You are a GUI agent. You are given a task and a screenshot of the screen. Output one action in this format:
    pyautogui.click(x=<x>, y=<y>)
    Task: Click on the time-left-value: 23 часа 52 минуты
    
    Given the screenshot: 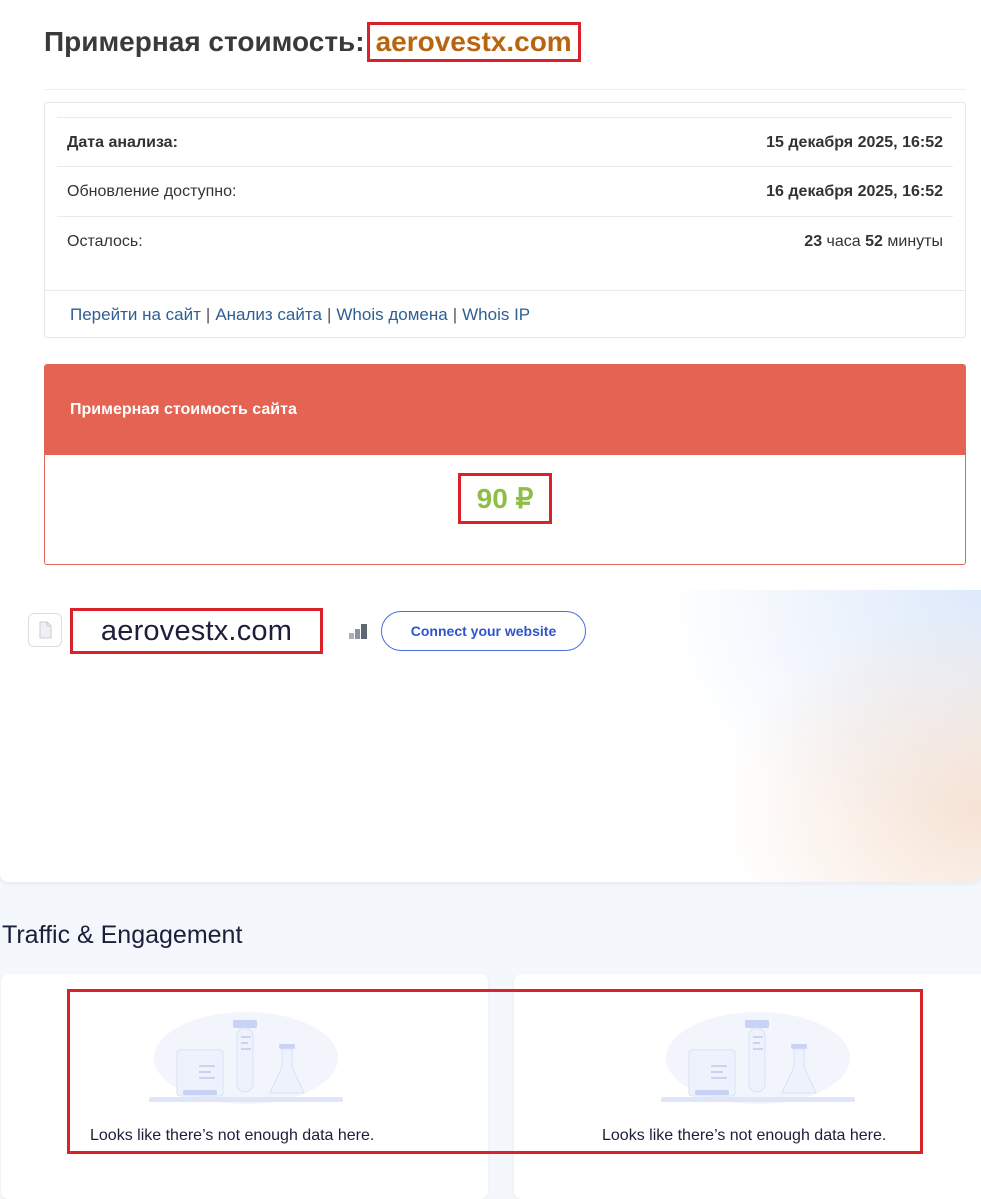 What is the action you would take?
    pyautogui.click(x=873, y=242)
    